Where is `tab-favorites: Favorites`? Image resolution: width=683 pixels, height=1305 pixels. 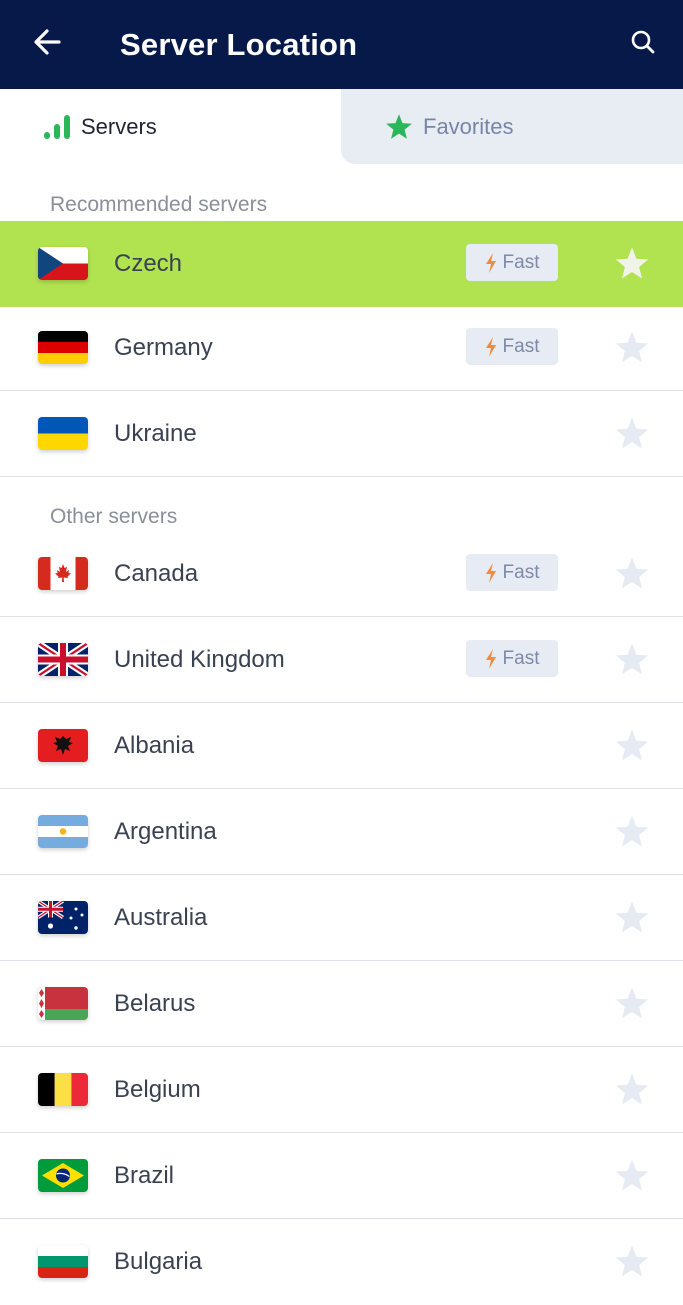
tab-favorites: Favorites is located at coordinates (512, 126).